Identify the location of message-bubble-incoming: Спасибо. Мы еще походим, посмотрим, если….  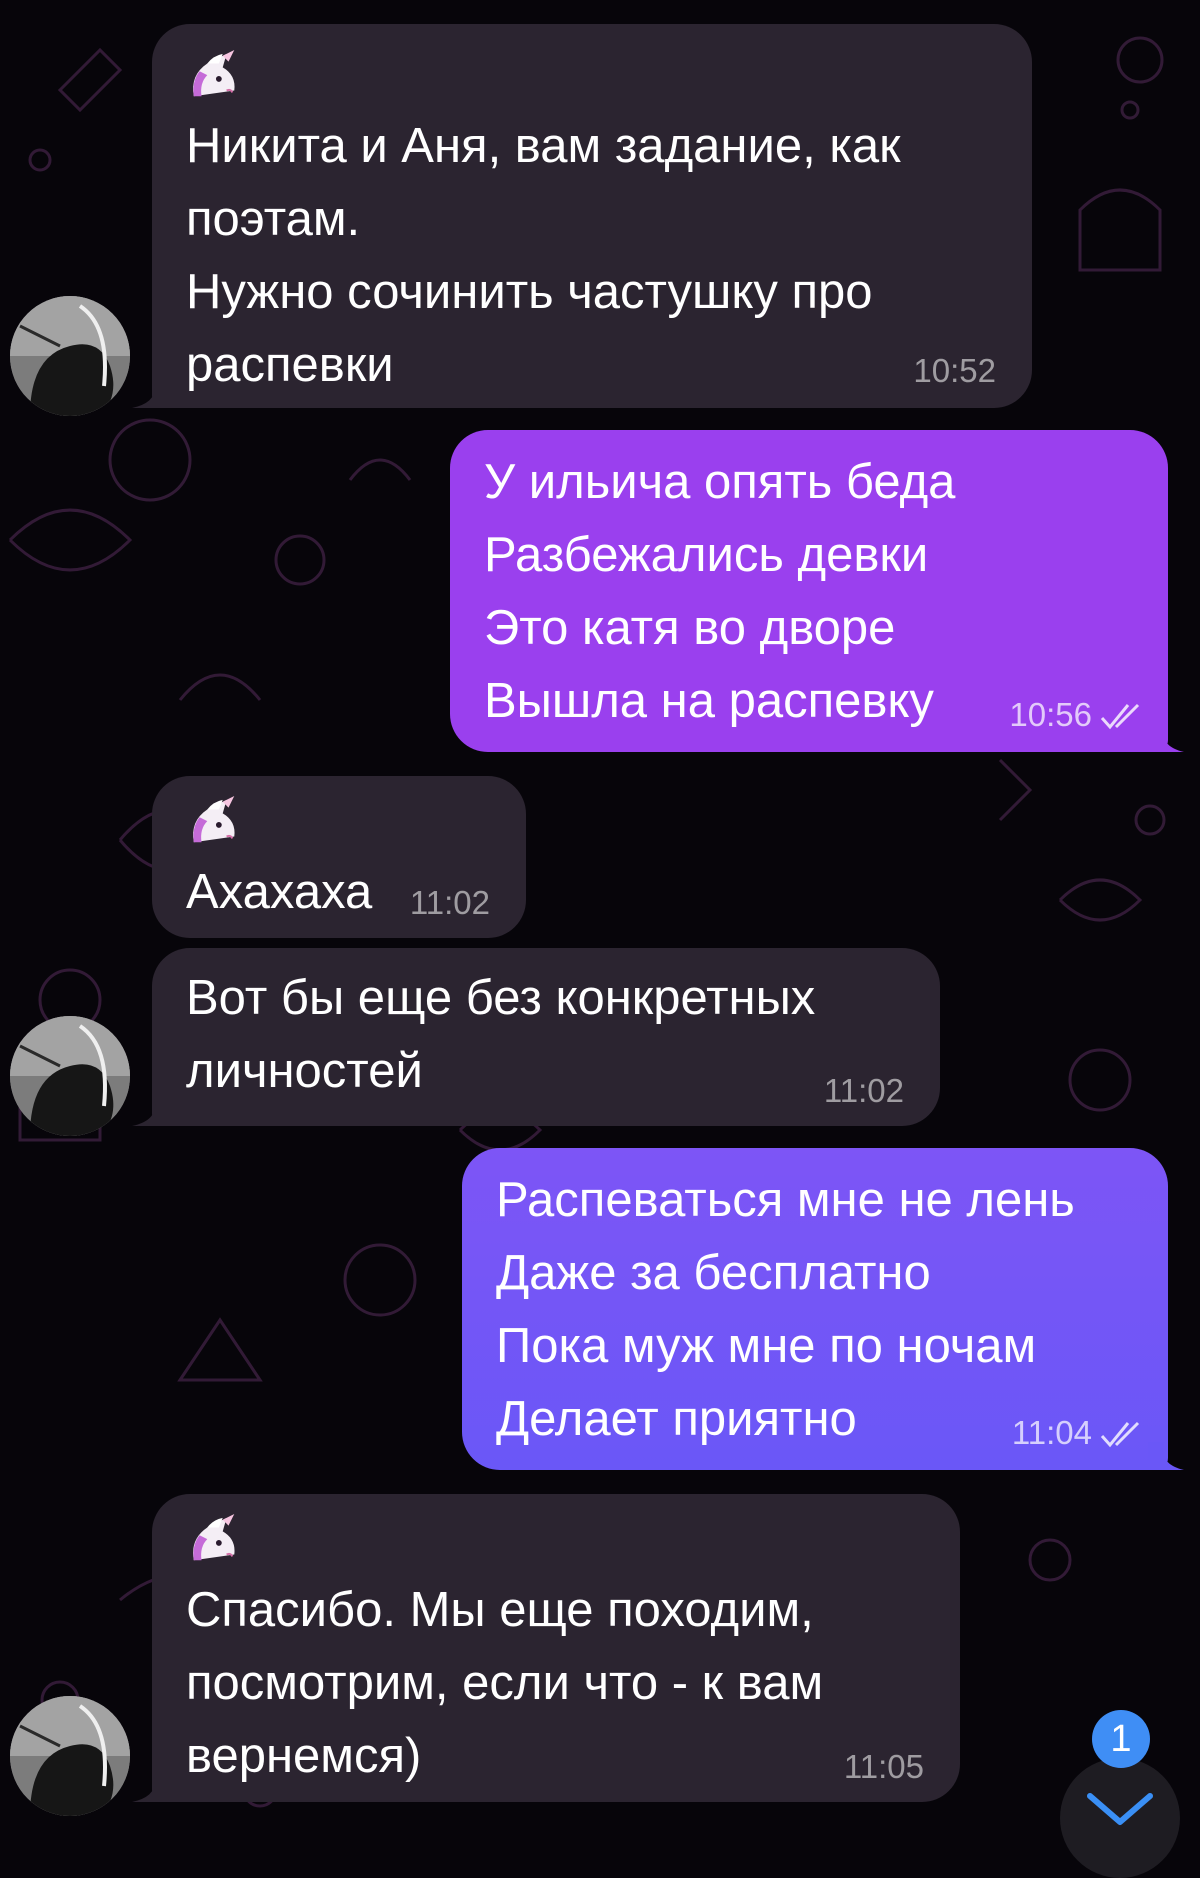
(556, 1648).